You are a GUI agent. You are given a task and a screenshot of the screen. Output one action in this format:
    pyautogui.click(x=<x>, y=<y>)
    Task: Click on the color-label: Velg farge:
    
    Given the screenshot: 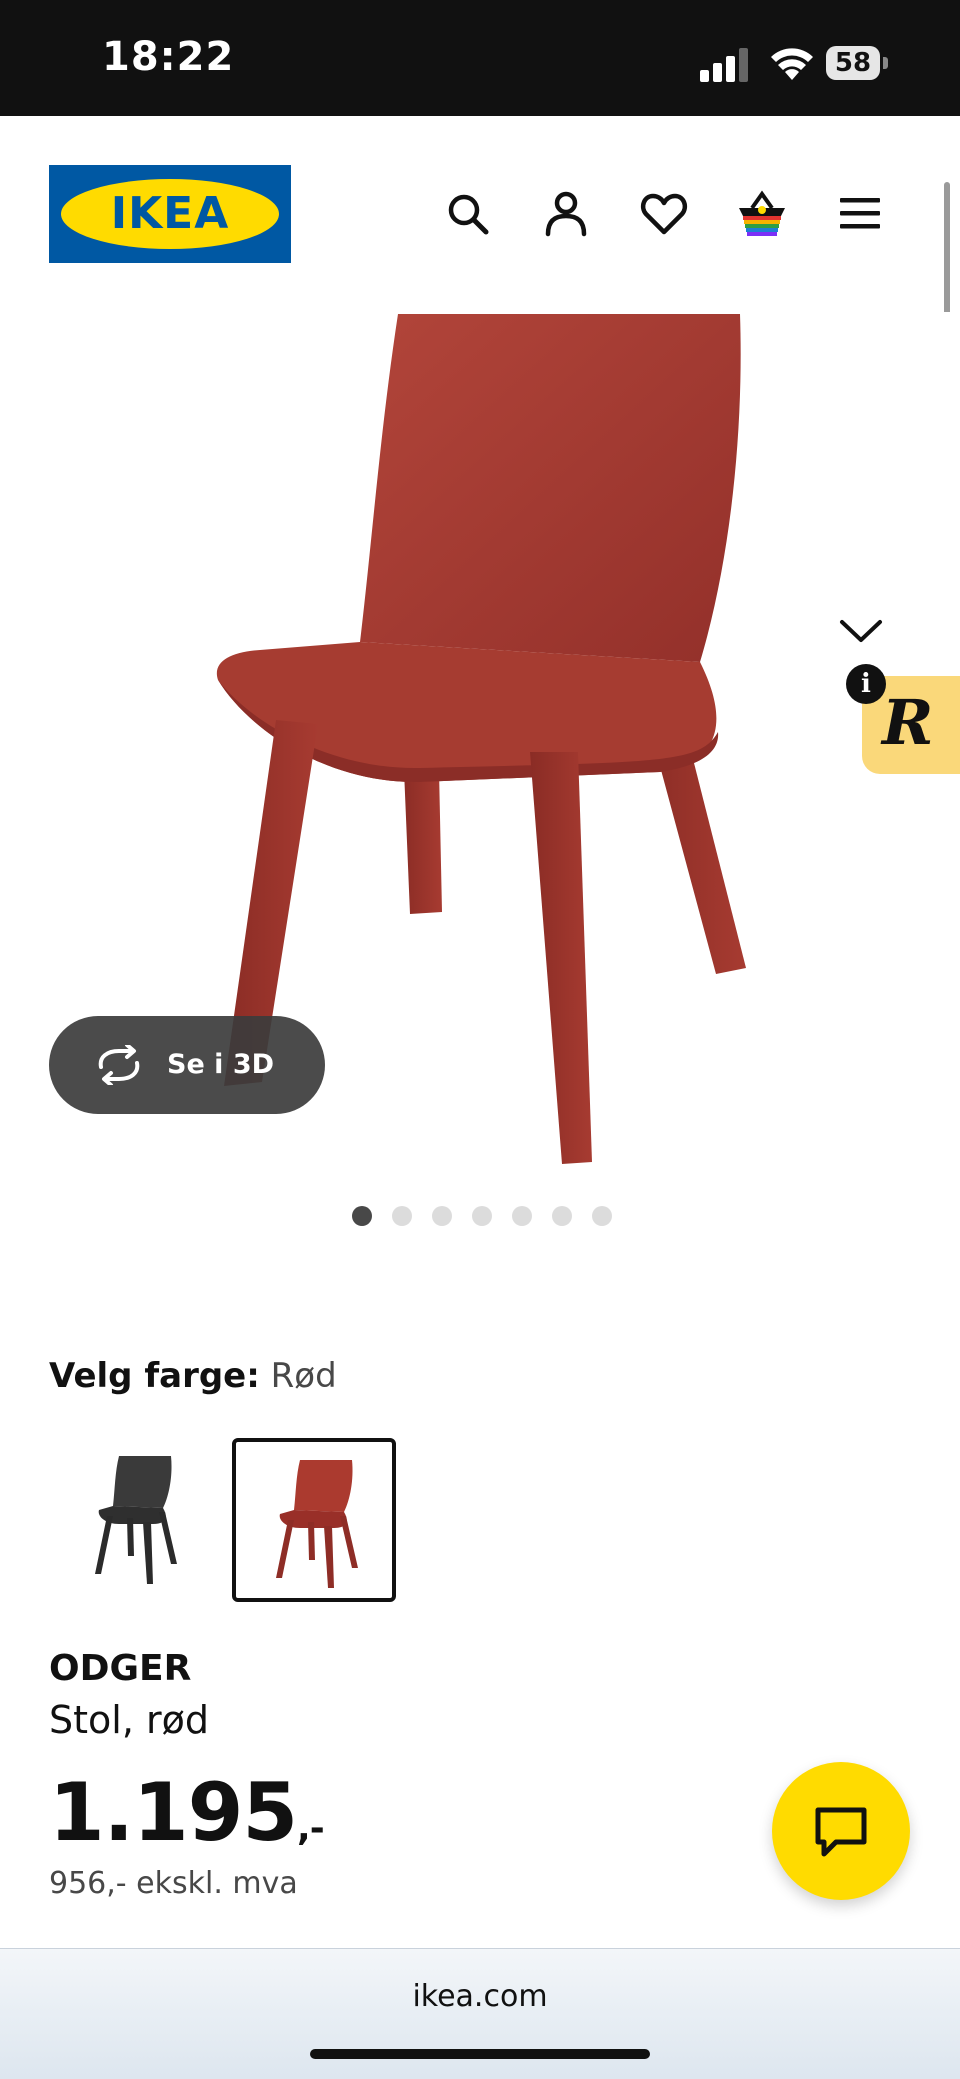 What is the action you would take?
    pyautogui.click(x=154, y=1376)
    